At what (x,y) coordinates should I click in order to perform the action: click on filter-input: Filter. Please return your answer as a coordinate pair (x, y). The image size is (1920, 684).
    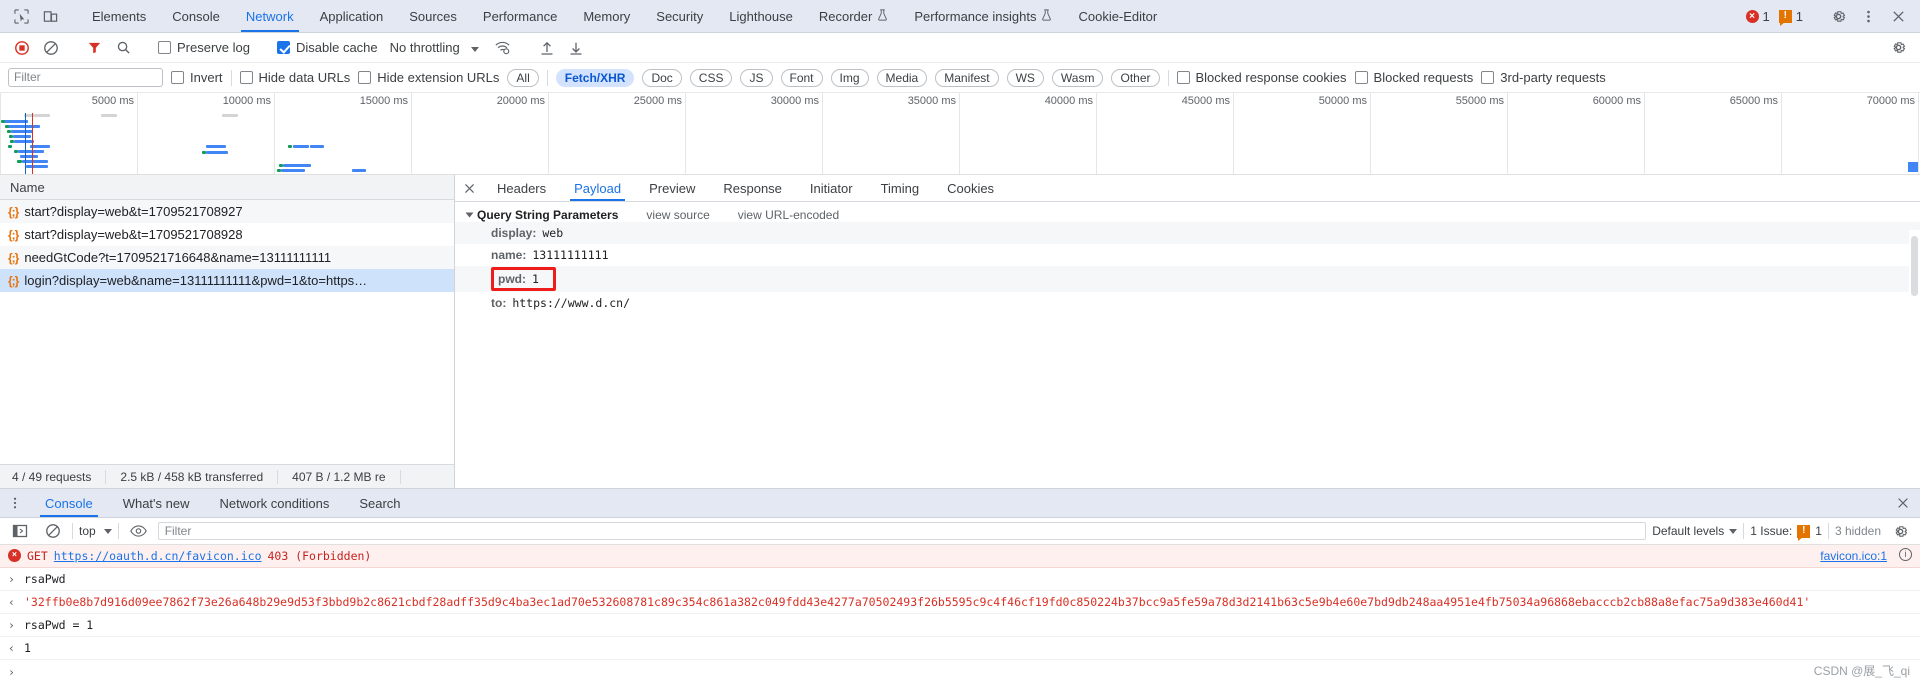
    Looking at the image, I should click on (85, 77).